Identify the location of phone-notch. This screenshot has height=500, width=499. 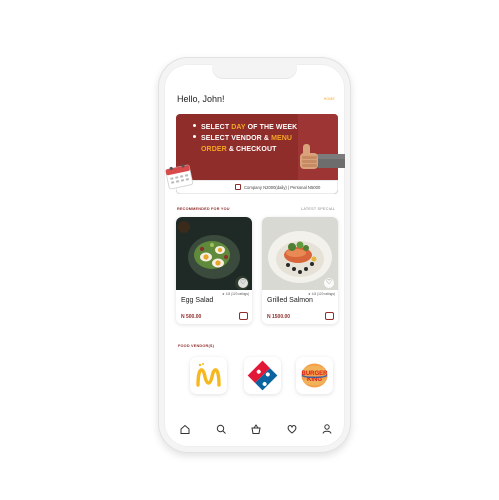
(254, 71).